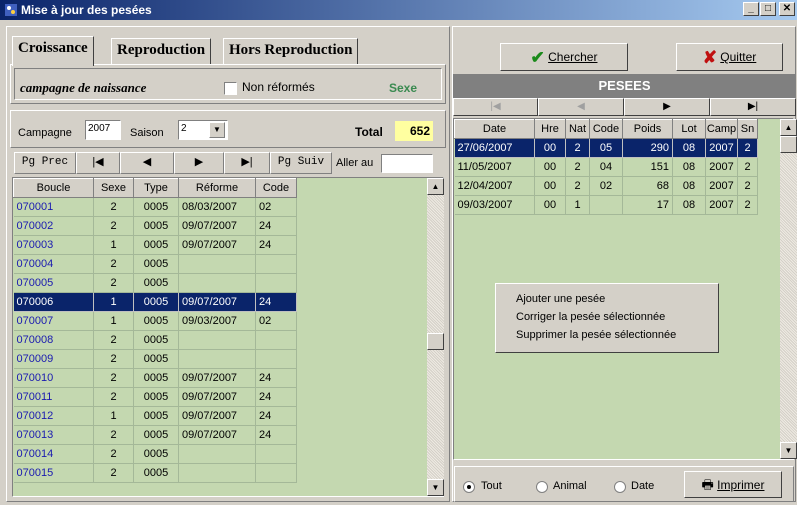 The width and height of the screenshot is (797, 505). What do you see at coordinates (155, 416) in the screenshot?
I see `table-row: 070012 1 0005 09/07/2007 24` at bounding box center [155, 416].